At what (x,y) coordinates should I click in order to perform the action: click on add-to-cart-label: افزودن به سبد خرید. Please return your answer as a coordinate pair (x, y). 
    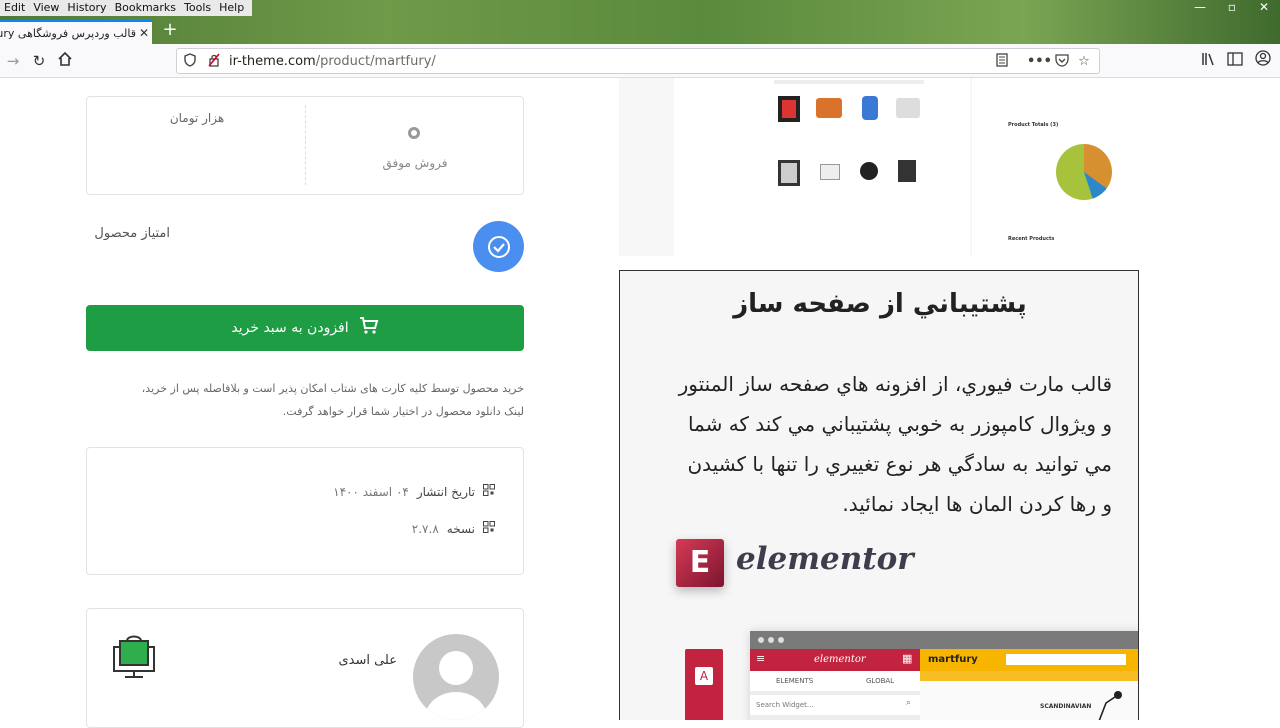
    Looking at the image, I should click on (290, 328).